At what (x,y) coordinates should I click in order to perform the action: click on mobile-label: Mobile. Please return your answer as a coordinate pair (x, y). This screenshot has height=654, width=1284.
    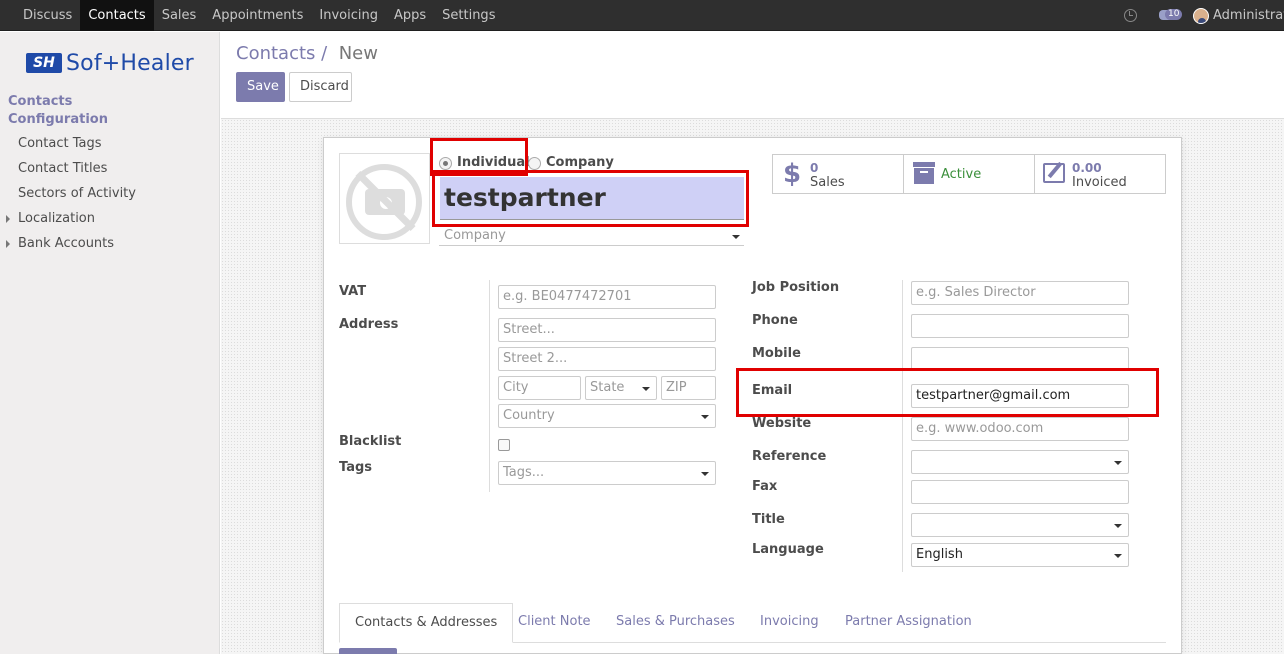
    Looking at the image, I should click on (776, 353).